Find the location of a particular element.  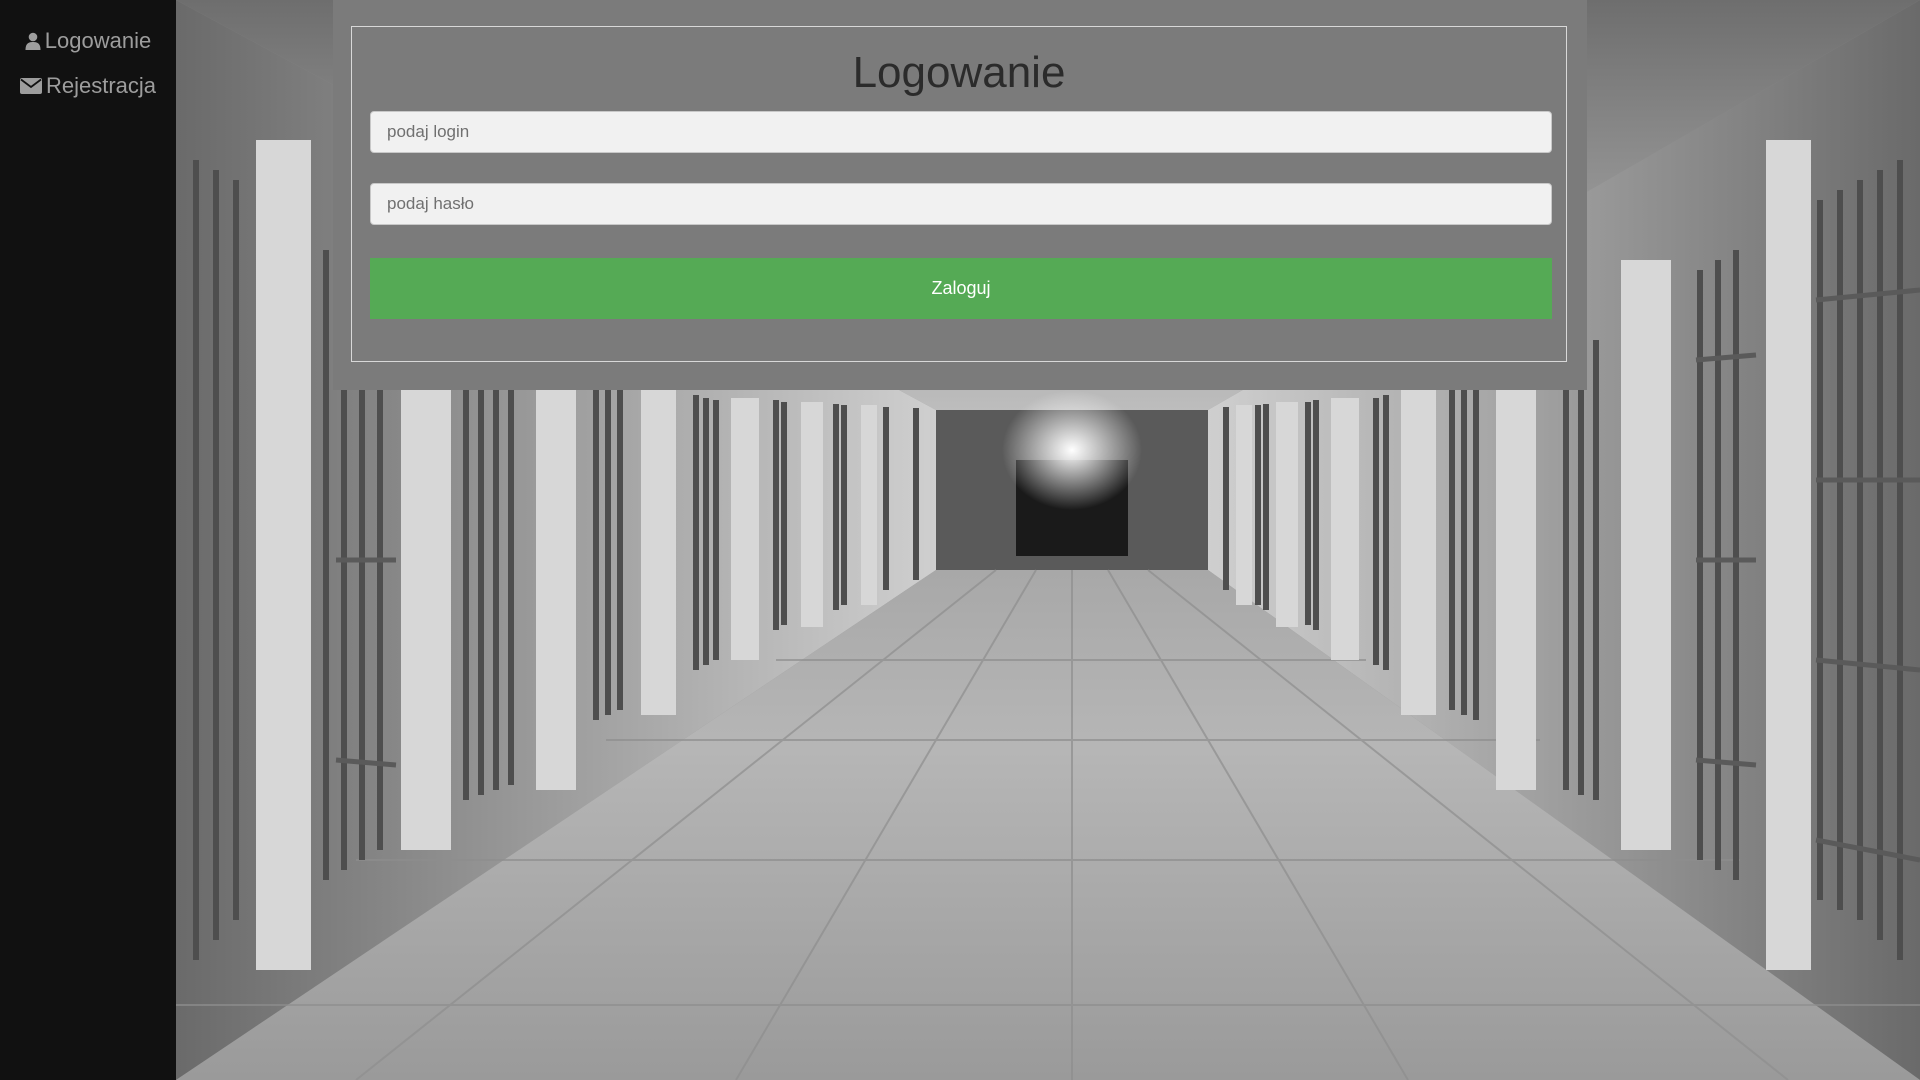

sidebar-item-logowanie: Logowanie is located at coordinates (88, 41).